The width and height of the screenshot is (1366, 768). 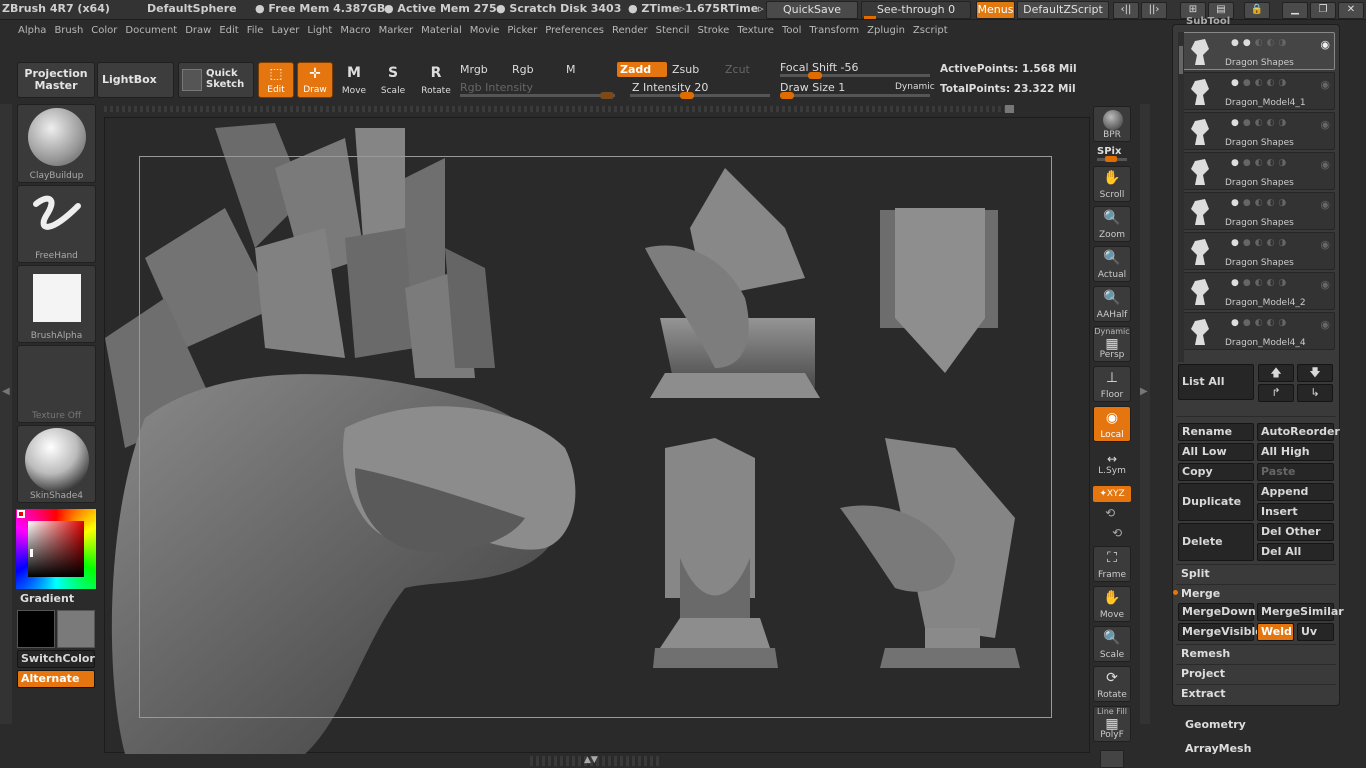 What do you see at coordinates (1276, 373) in the screenshot?
I see `move-up-icon: 🡅` at bounding box center [1276, 373].